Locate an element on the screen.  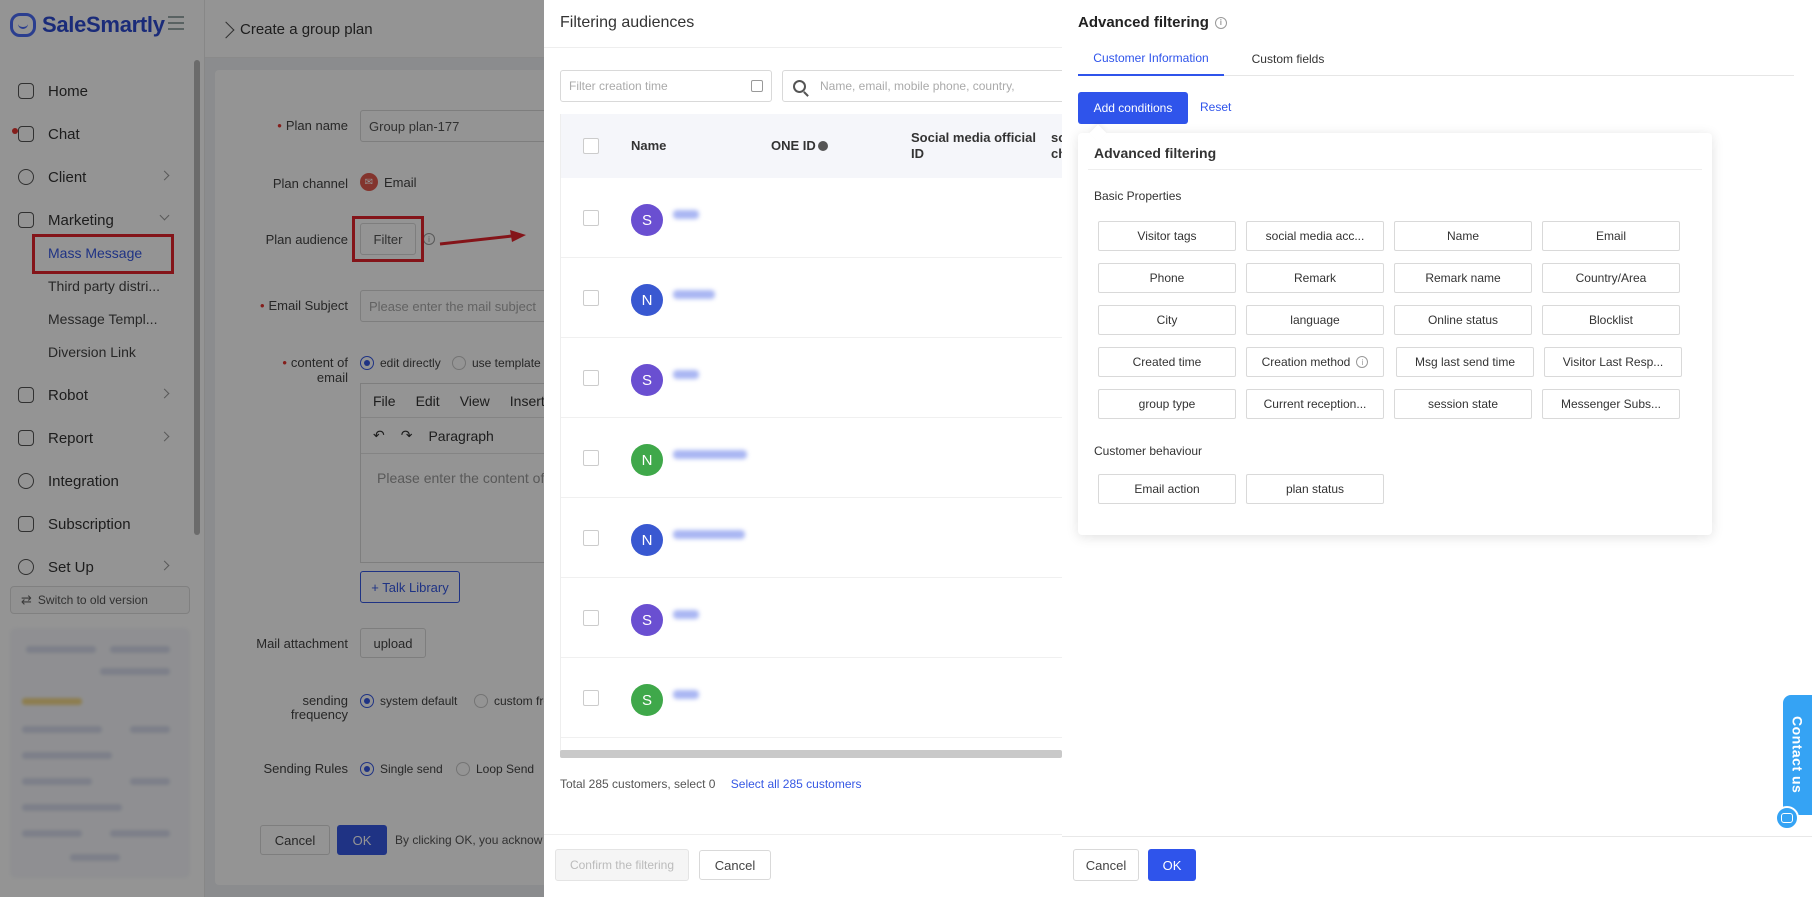
contact-us-tab: Contact us is located at coordinates (1797, 755).